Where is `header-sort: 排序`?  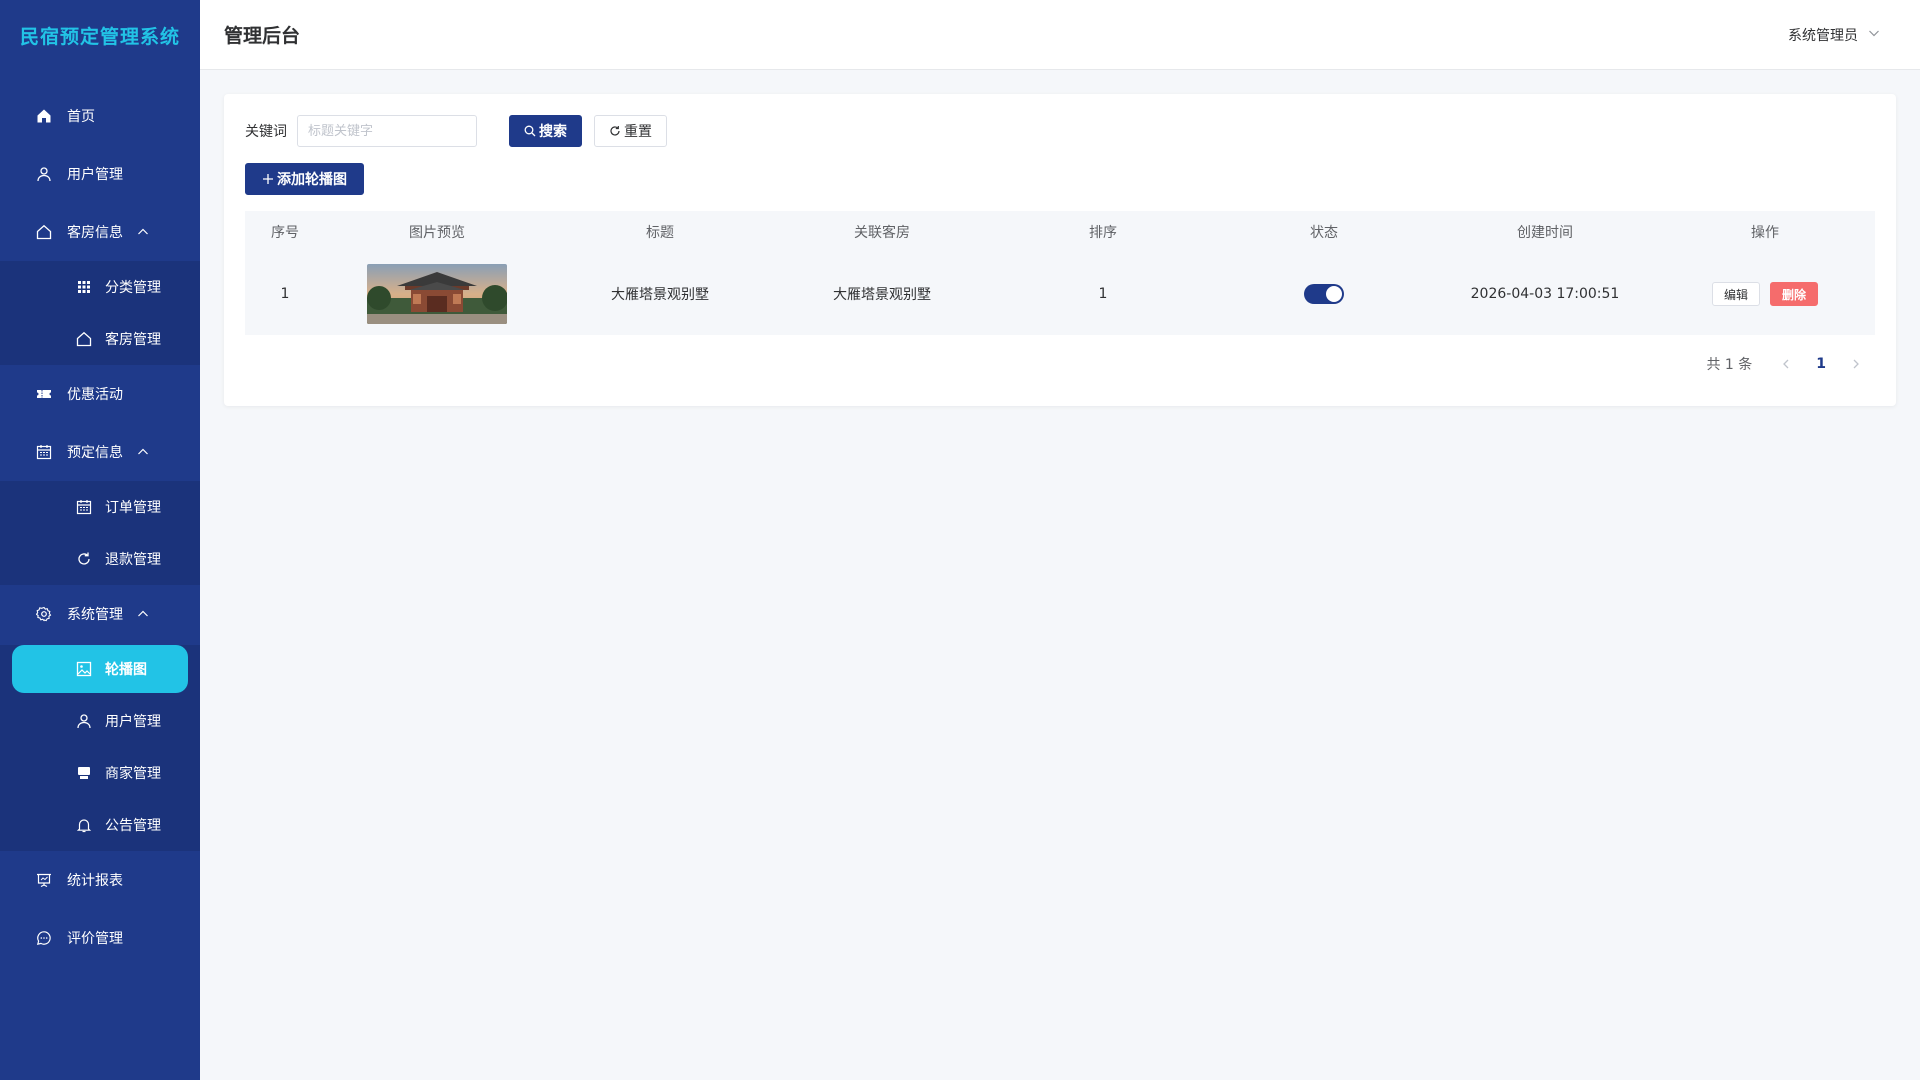 header-sort: 排序 is located at coordinates (1103, 233).